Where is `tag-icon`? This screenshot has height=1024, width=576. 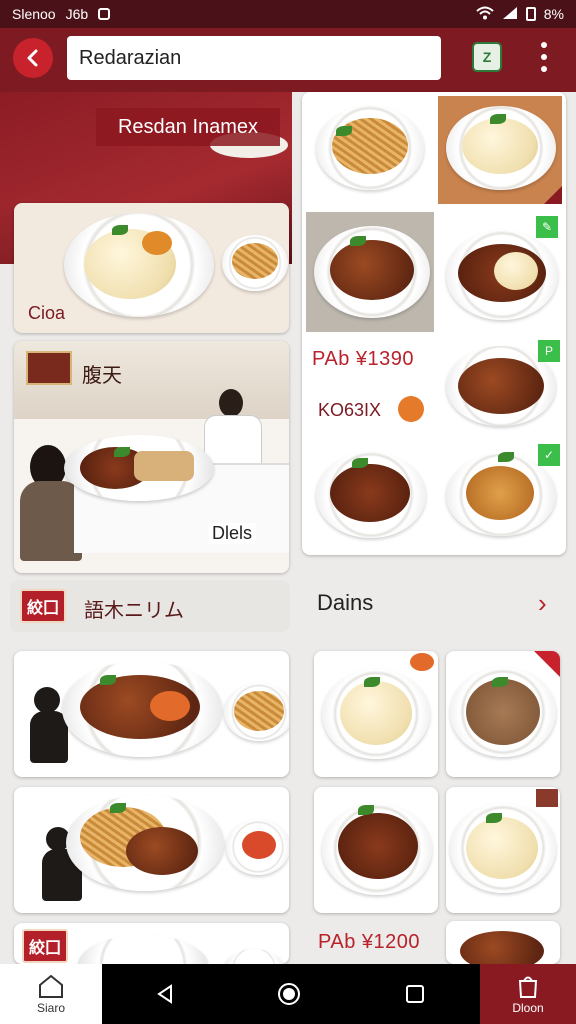 tag-icon is located at coordinates (547, 798).